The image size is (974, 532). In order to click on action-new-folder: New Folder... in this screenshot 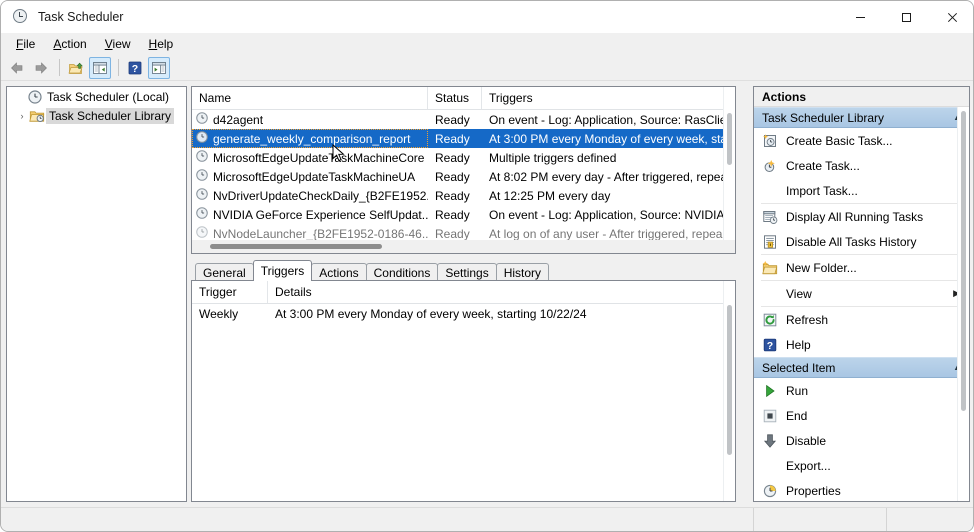, I will do `click(861, 267)`.